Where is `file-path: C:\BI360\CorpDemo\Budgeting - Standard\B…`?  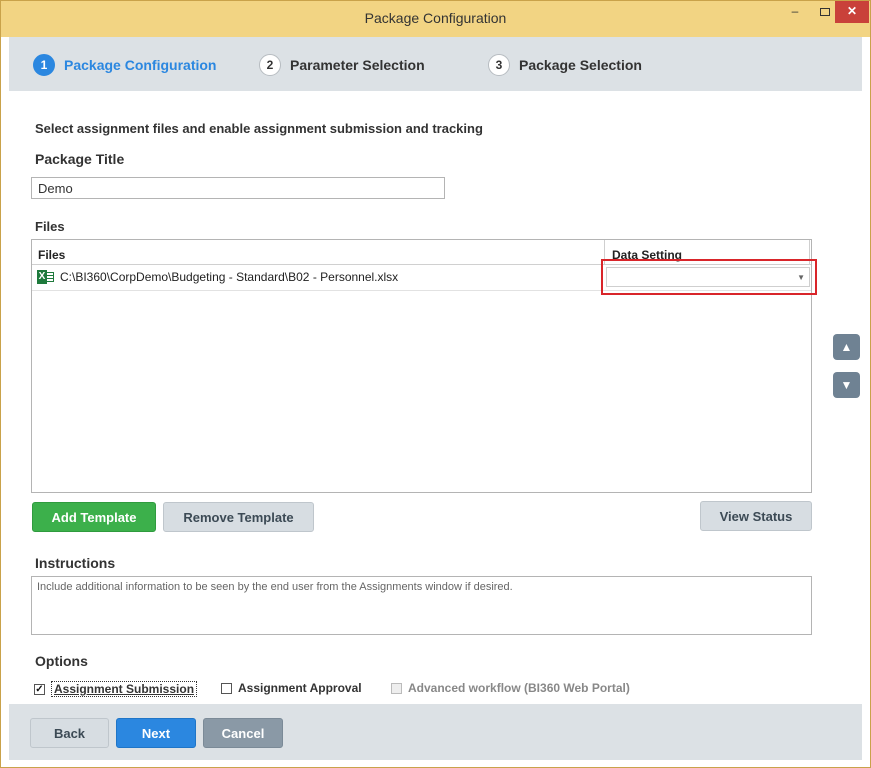 file-path: C:\BI360\CorpDemo\Budgeting - Standard\B… is located at coordinates (229, 277).